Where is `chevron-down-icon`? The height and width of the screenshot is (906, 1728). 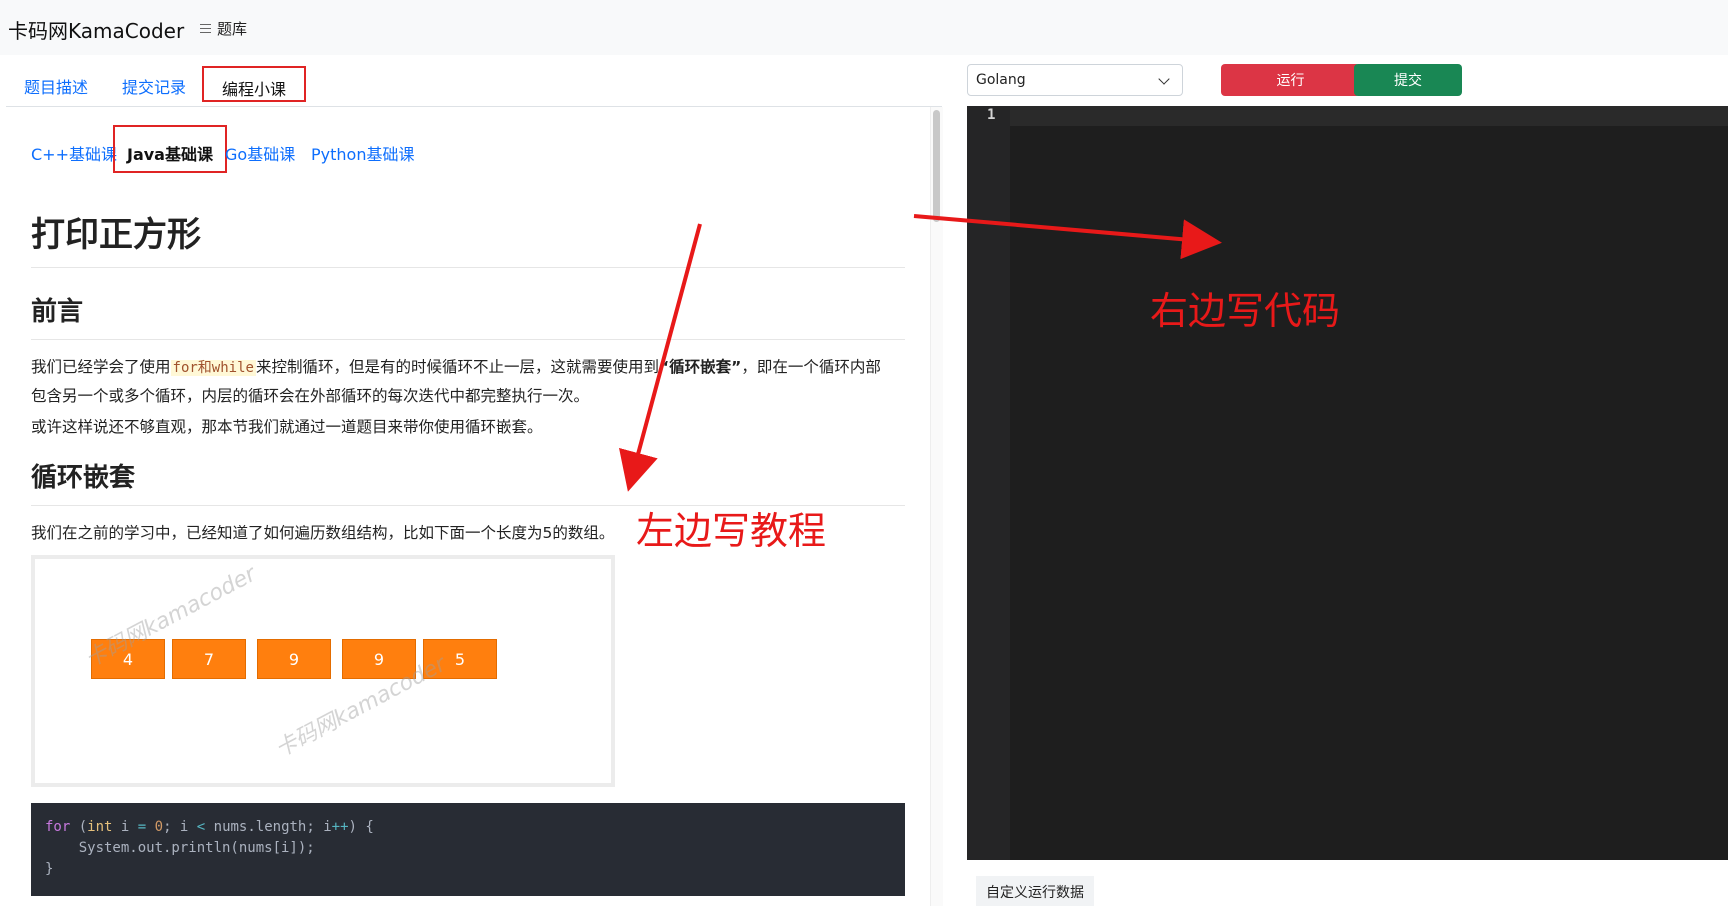
chevron-down-icon is located at coordinates (1164, 79).